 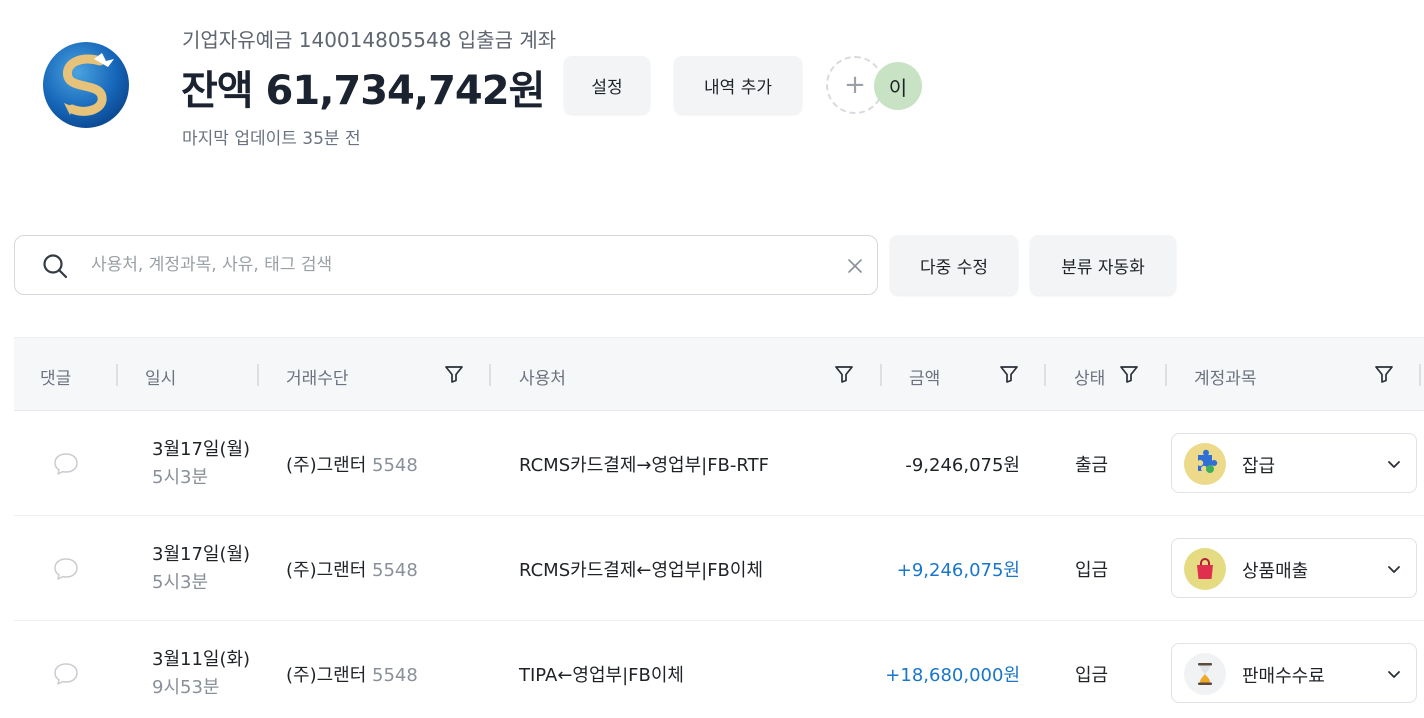 I want to click on search-box, so click(x=446, y=265).